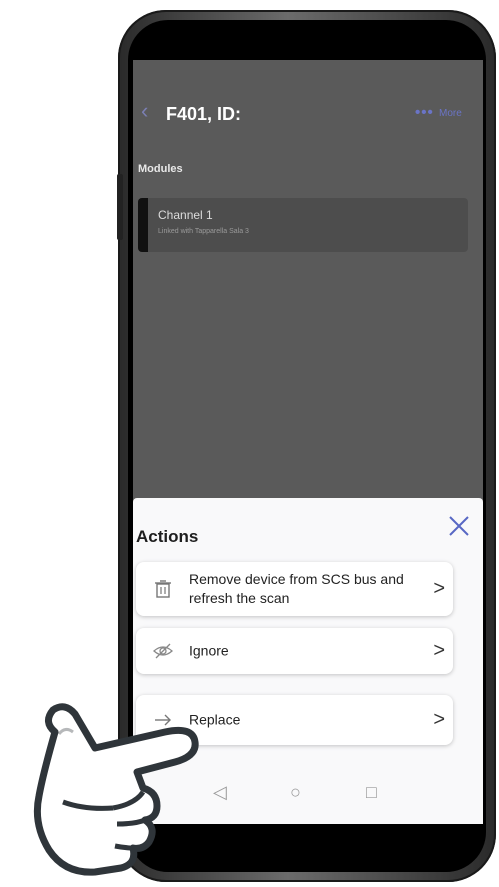  Describe the element at coordinates (144, 111) in the screenshot. I see `back-button: ‹` at that location.